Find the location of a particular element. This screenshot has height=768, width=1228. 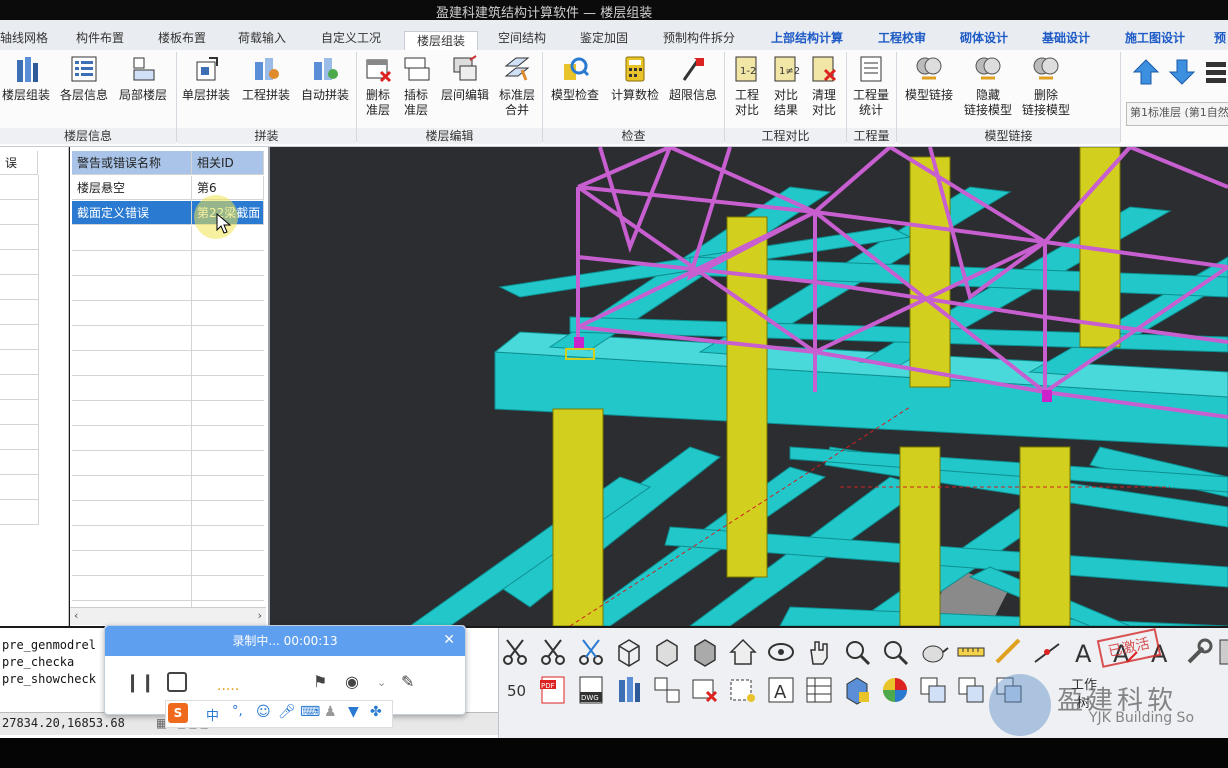

select-box-icon is located at coordinates (743, 690).